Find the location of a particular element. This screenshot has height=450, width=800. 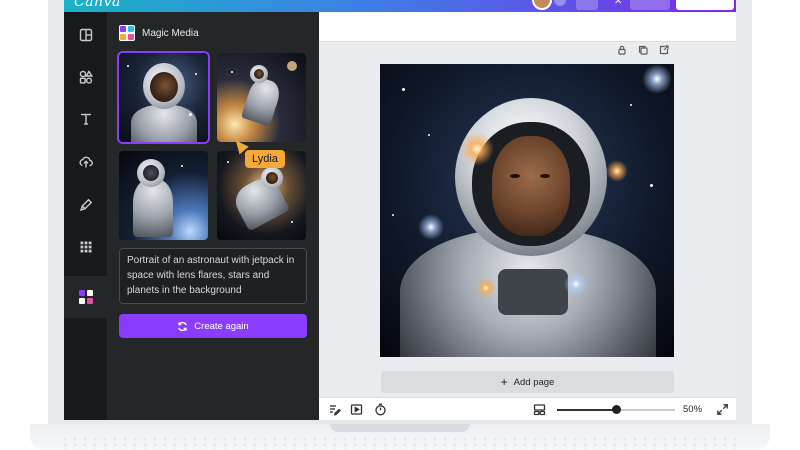

magic-media-icon is located at coordinates (85, 297).